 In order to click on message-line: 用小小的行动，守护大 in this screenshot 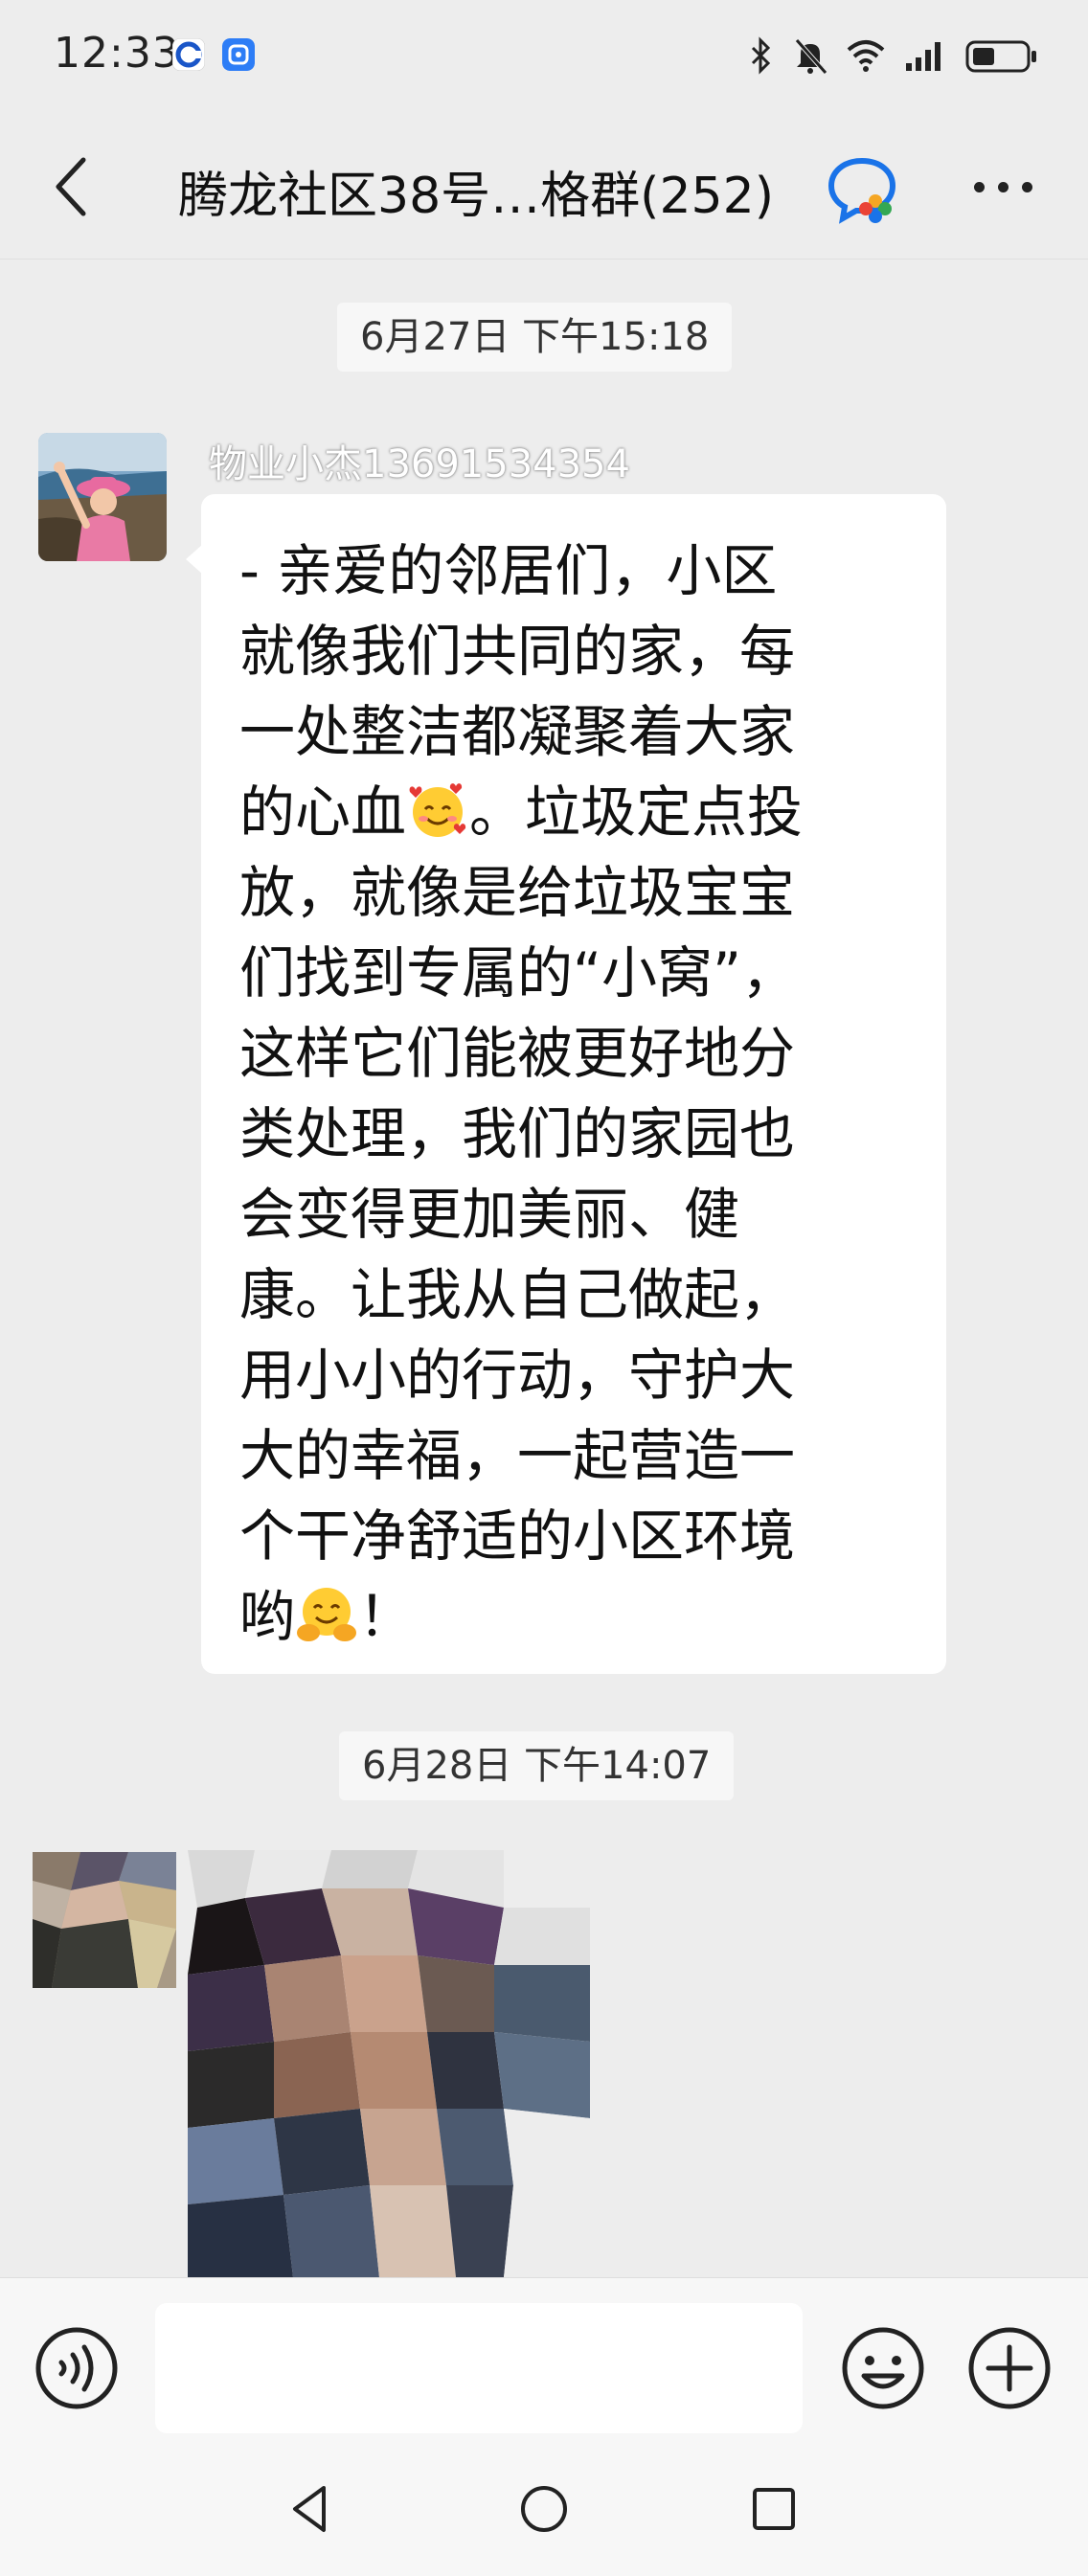, I will do `click(517, 1375)`.